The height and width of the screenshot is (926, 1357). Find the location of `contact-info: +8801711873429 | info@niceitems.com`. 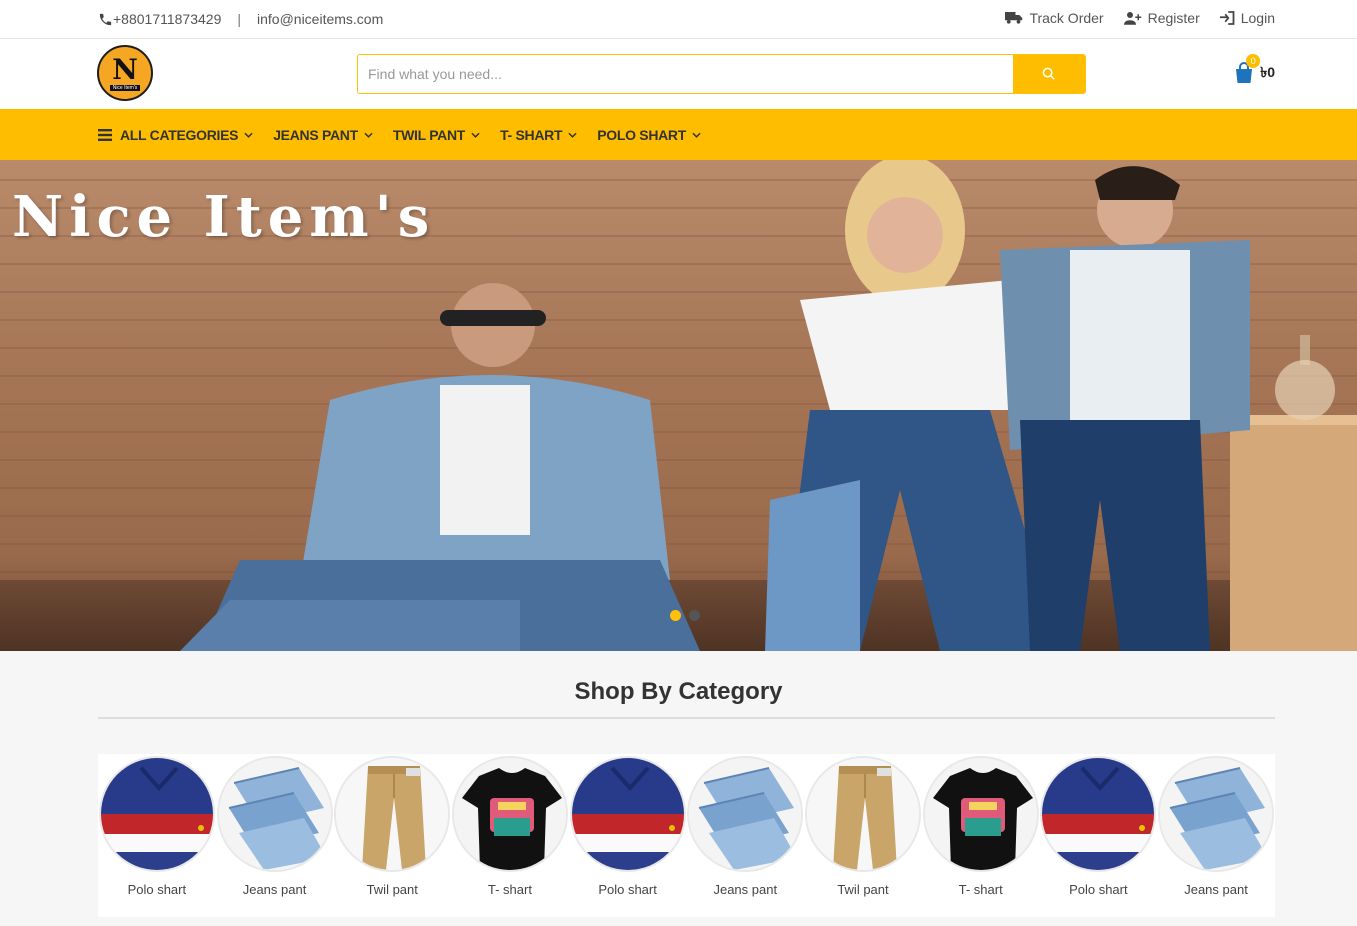

contact-info: +8801711873429 | info@niceitems.com is located at coordinates (240, 19).